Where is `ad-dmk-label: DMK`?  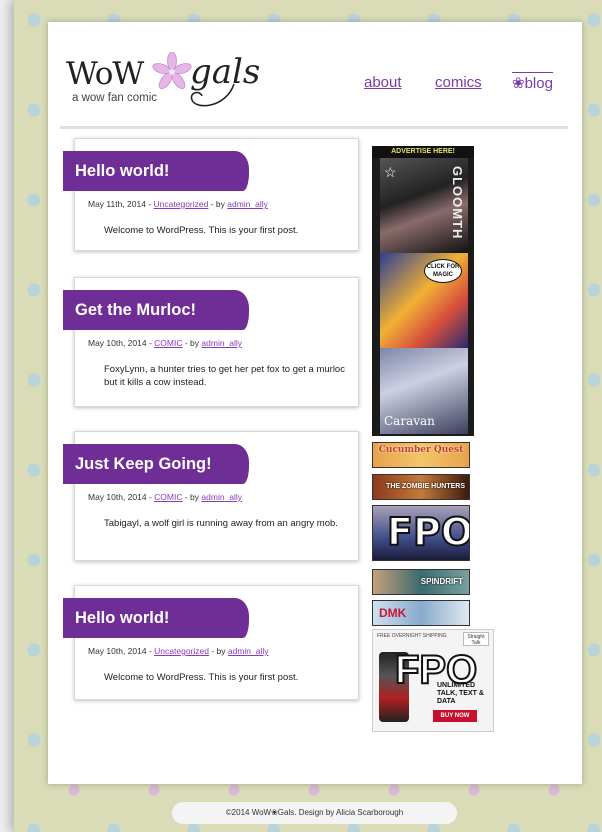 ad-dmk-label: DMK is located at coordinates (393, 613).